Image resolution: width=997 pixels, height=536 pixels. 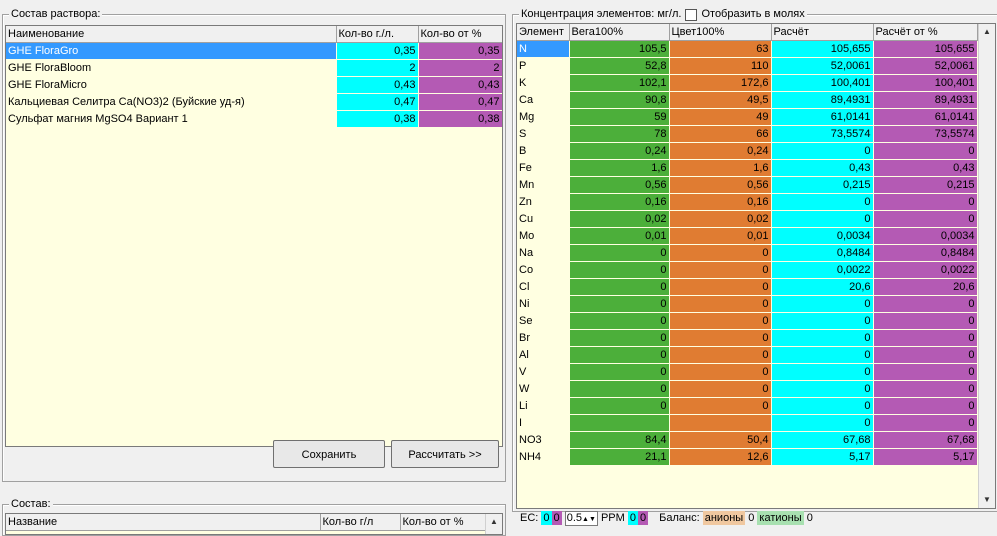 What do you see at coordinates (720, 66) in the screenshot?
I see `cvet-cell: 110` at bounding box center [720, 66].